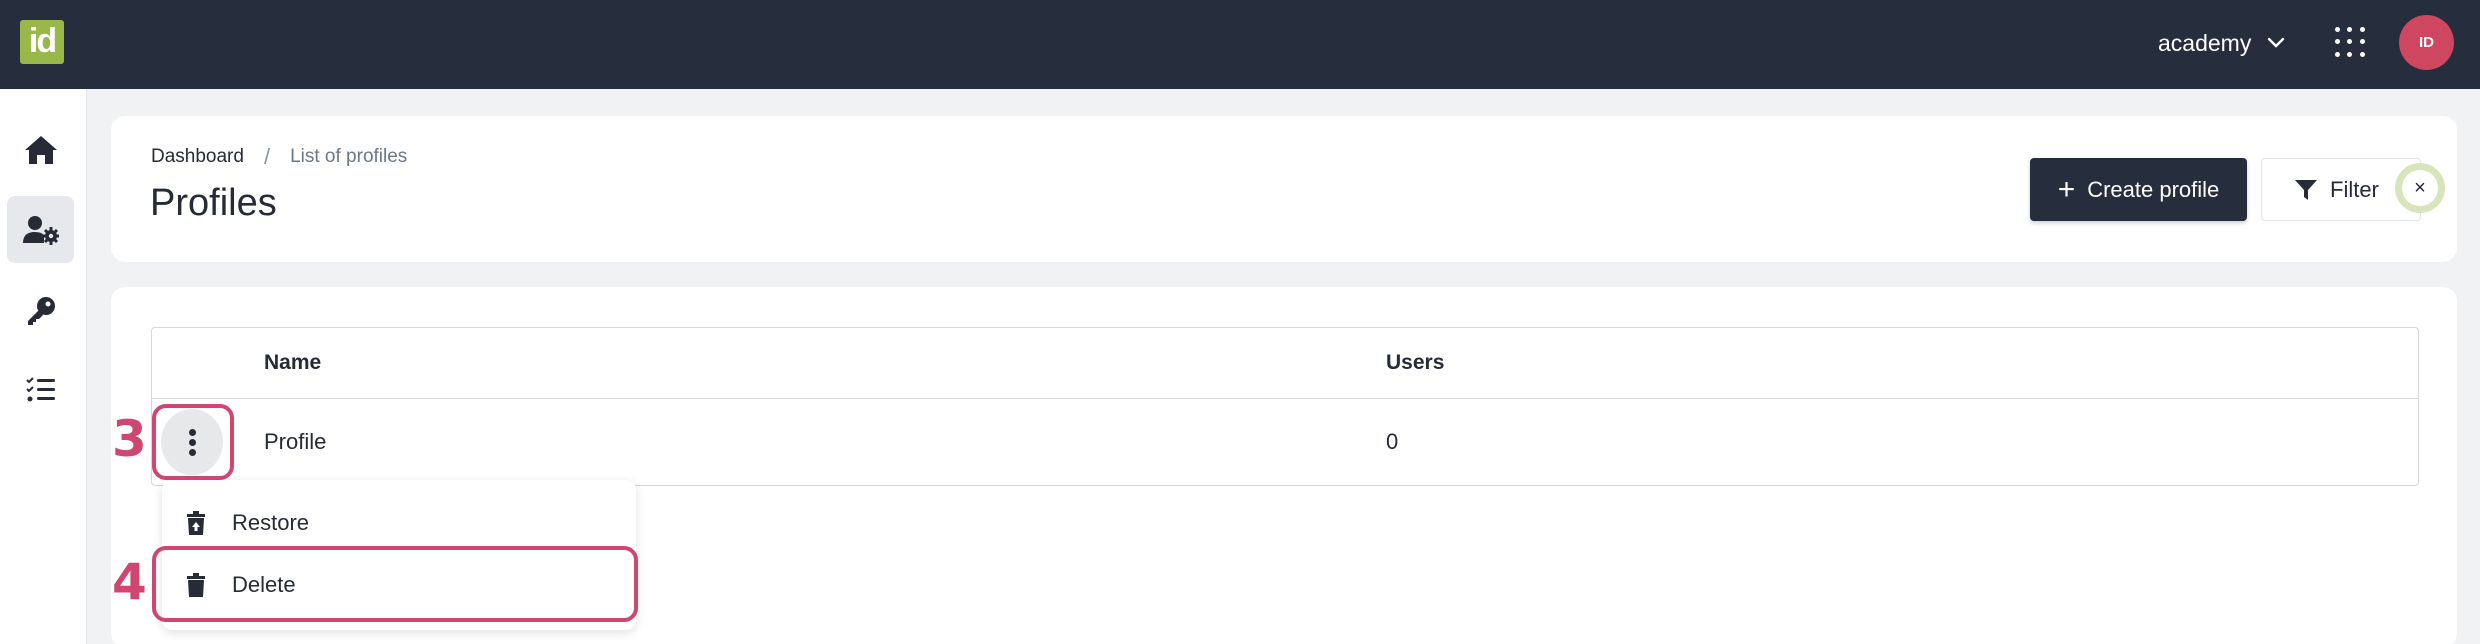 This screenshot has width=2480, height=644. I want to click on account-name: academy, so click(2205, 42).